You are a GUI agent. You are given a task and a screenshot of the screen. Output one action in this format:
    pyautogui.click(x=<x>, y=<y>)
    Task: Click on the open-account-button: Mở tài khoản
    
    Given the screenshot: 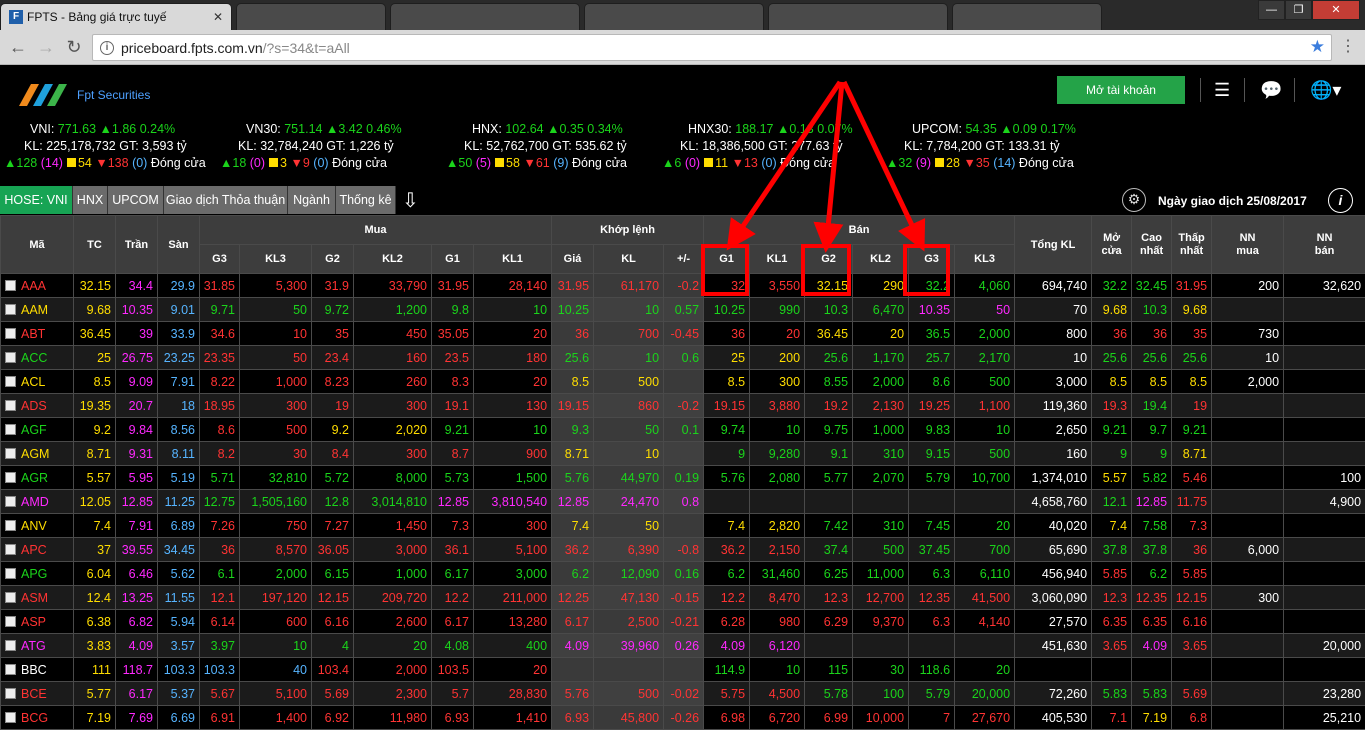 What is the action you would take?
    pyautogui.click(x=1121, y=90)
    